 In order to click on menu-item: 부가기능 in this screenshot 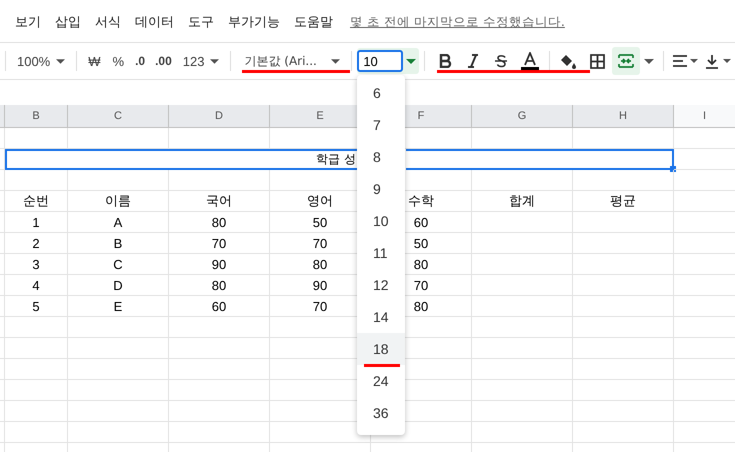, I will do `click(254, 22)`.